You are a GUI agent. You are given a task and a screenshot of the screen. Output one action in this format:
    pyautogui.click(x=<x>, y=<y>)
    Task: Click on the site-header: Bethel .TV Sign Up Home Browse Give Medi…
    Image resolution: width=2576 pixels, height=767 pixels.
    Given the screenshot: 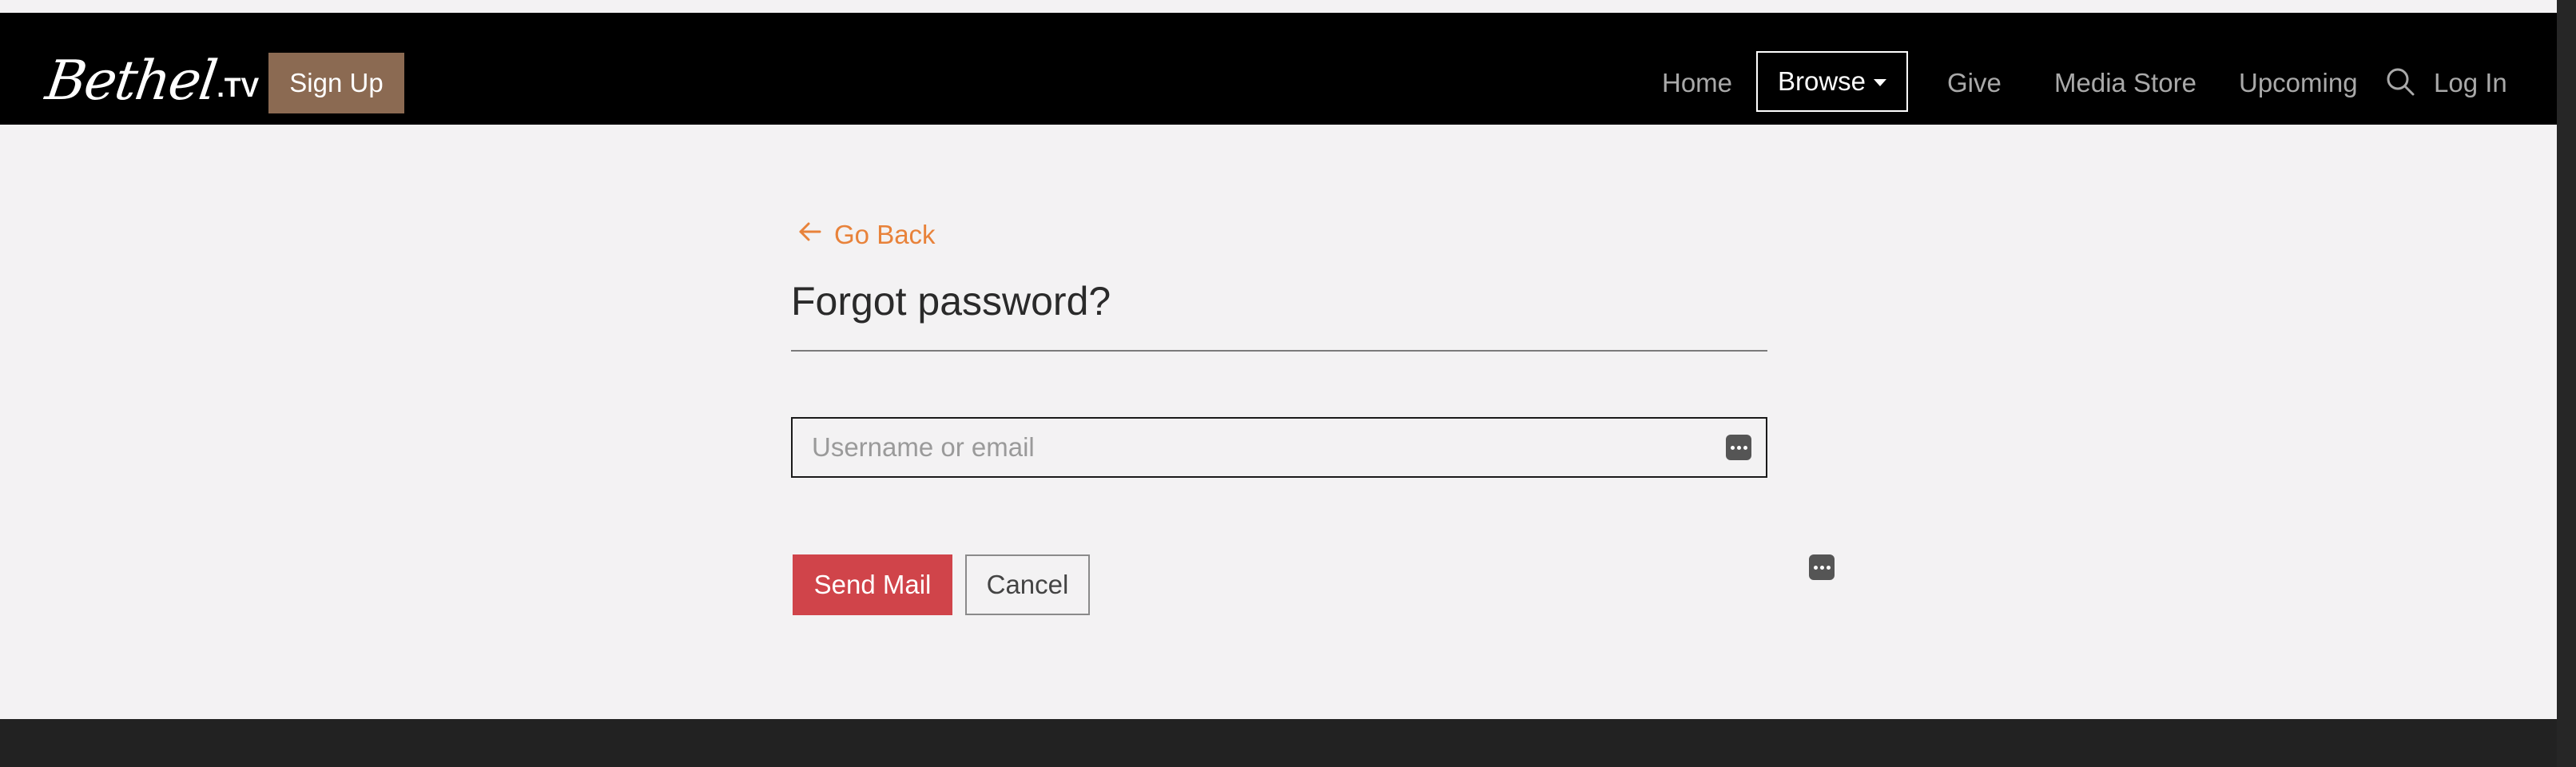 What is the action you would take?
    pyautogui.click(x=1278, y=69)
    